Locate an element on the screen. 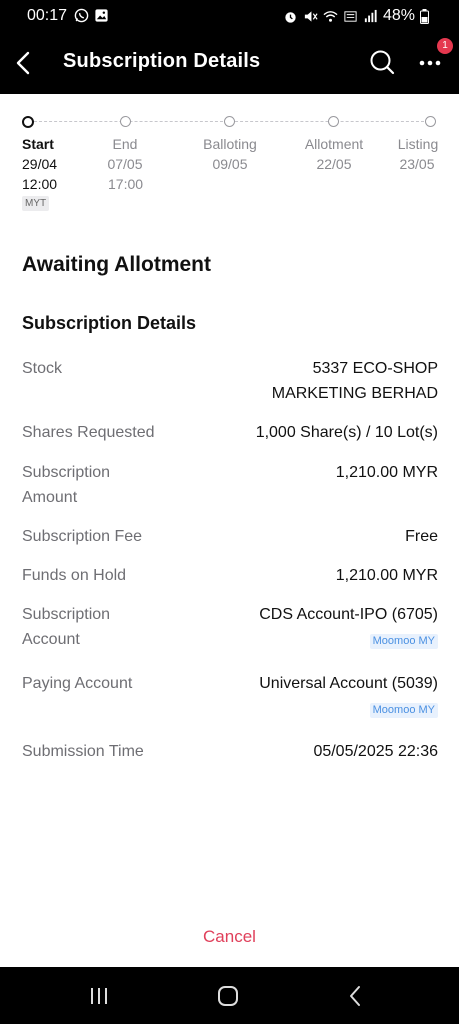  battery-percent: 48% is located at coordinates (398, 15).